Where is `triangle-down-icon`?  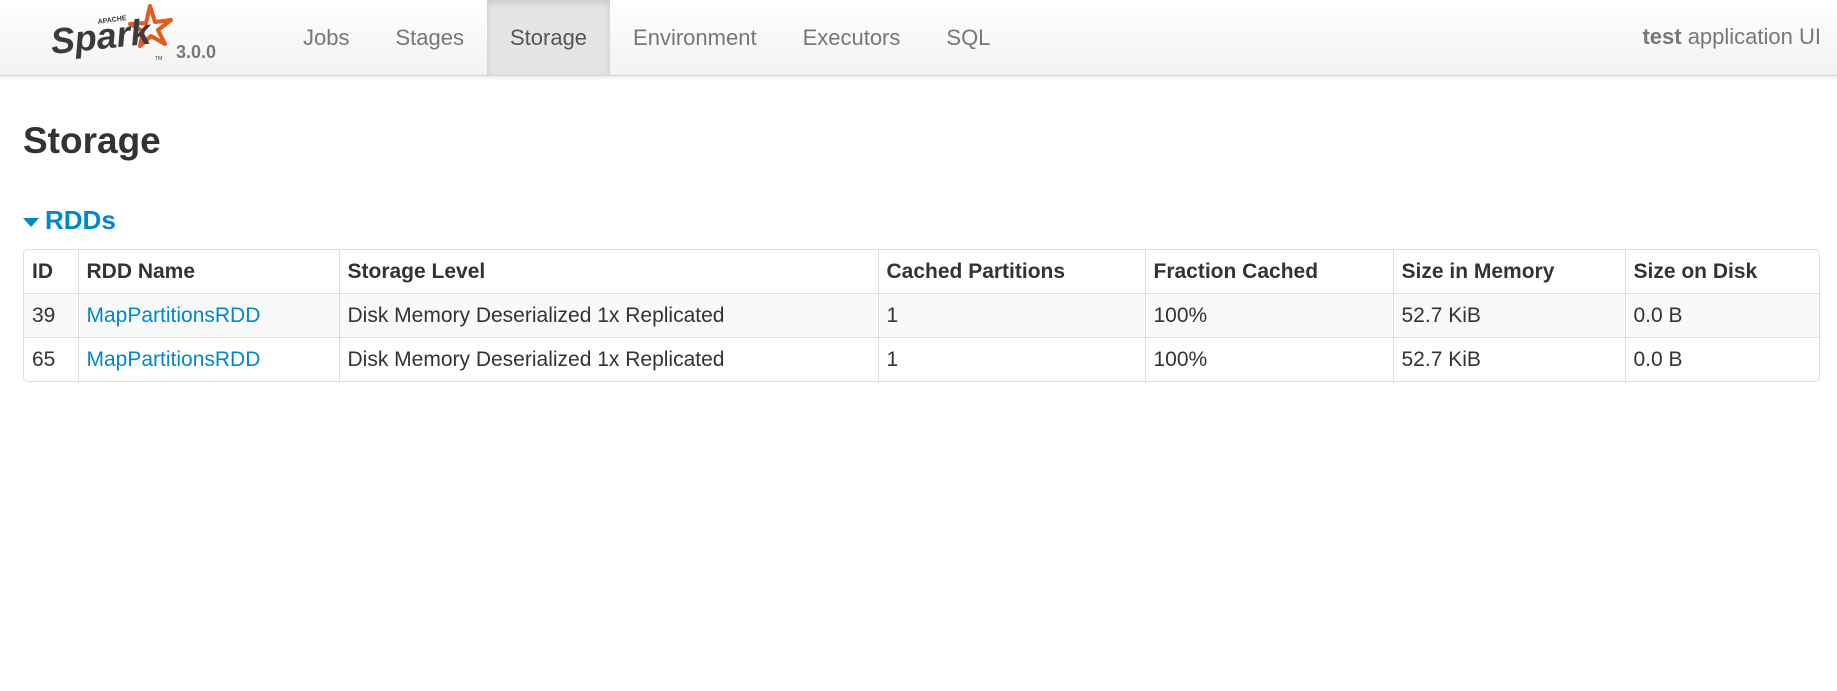
triangle-down-icon is located at coordinates (31, 222).